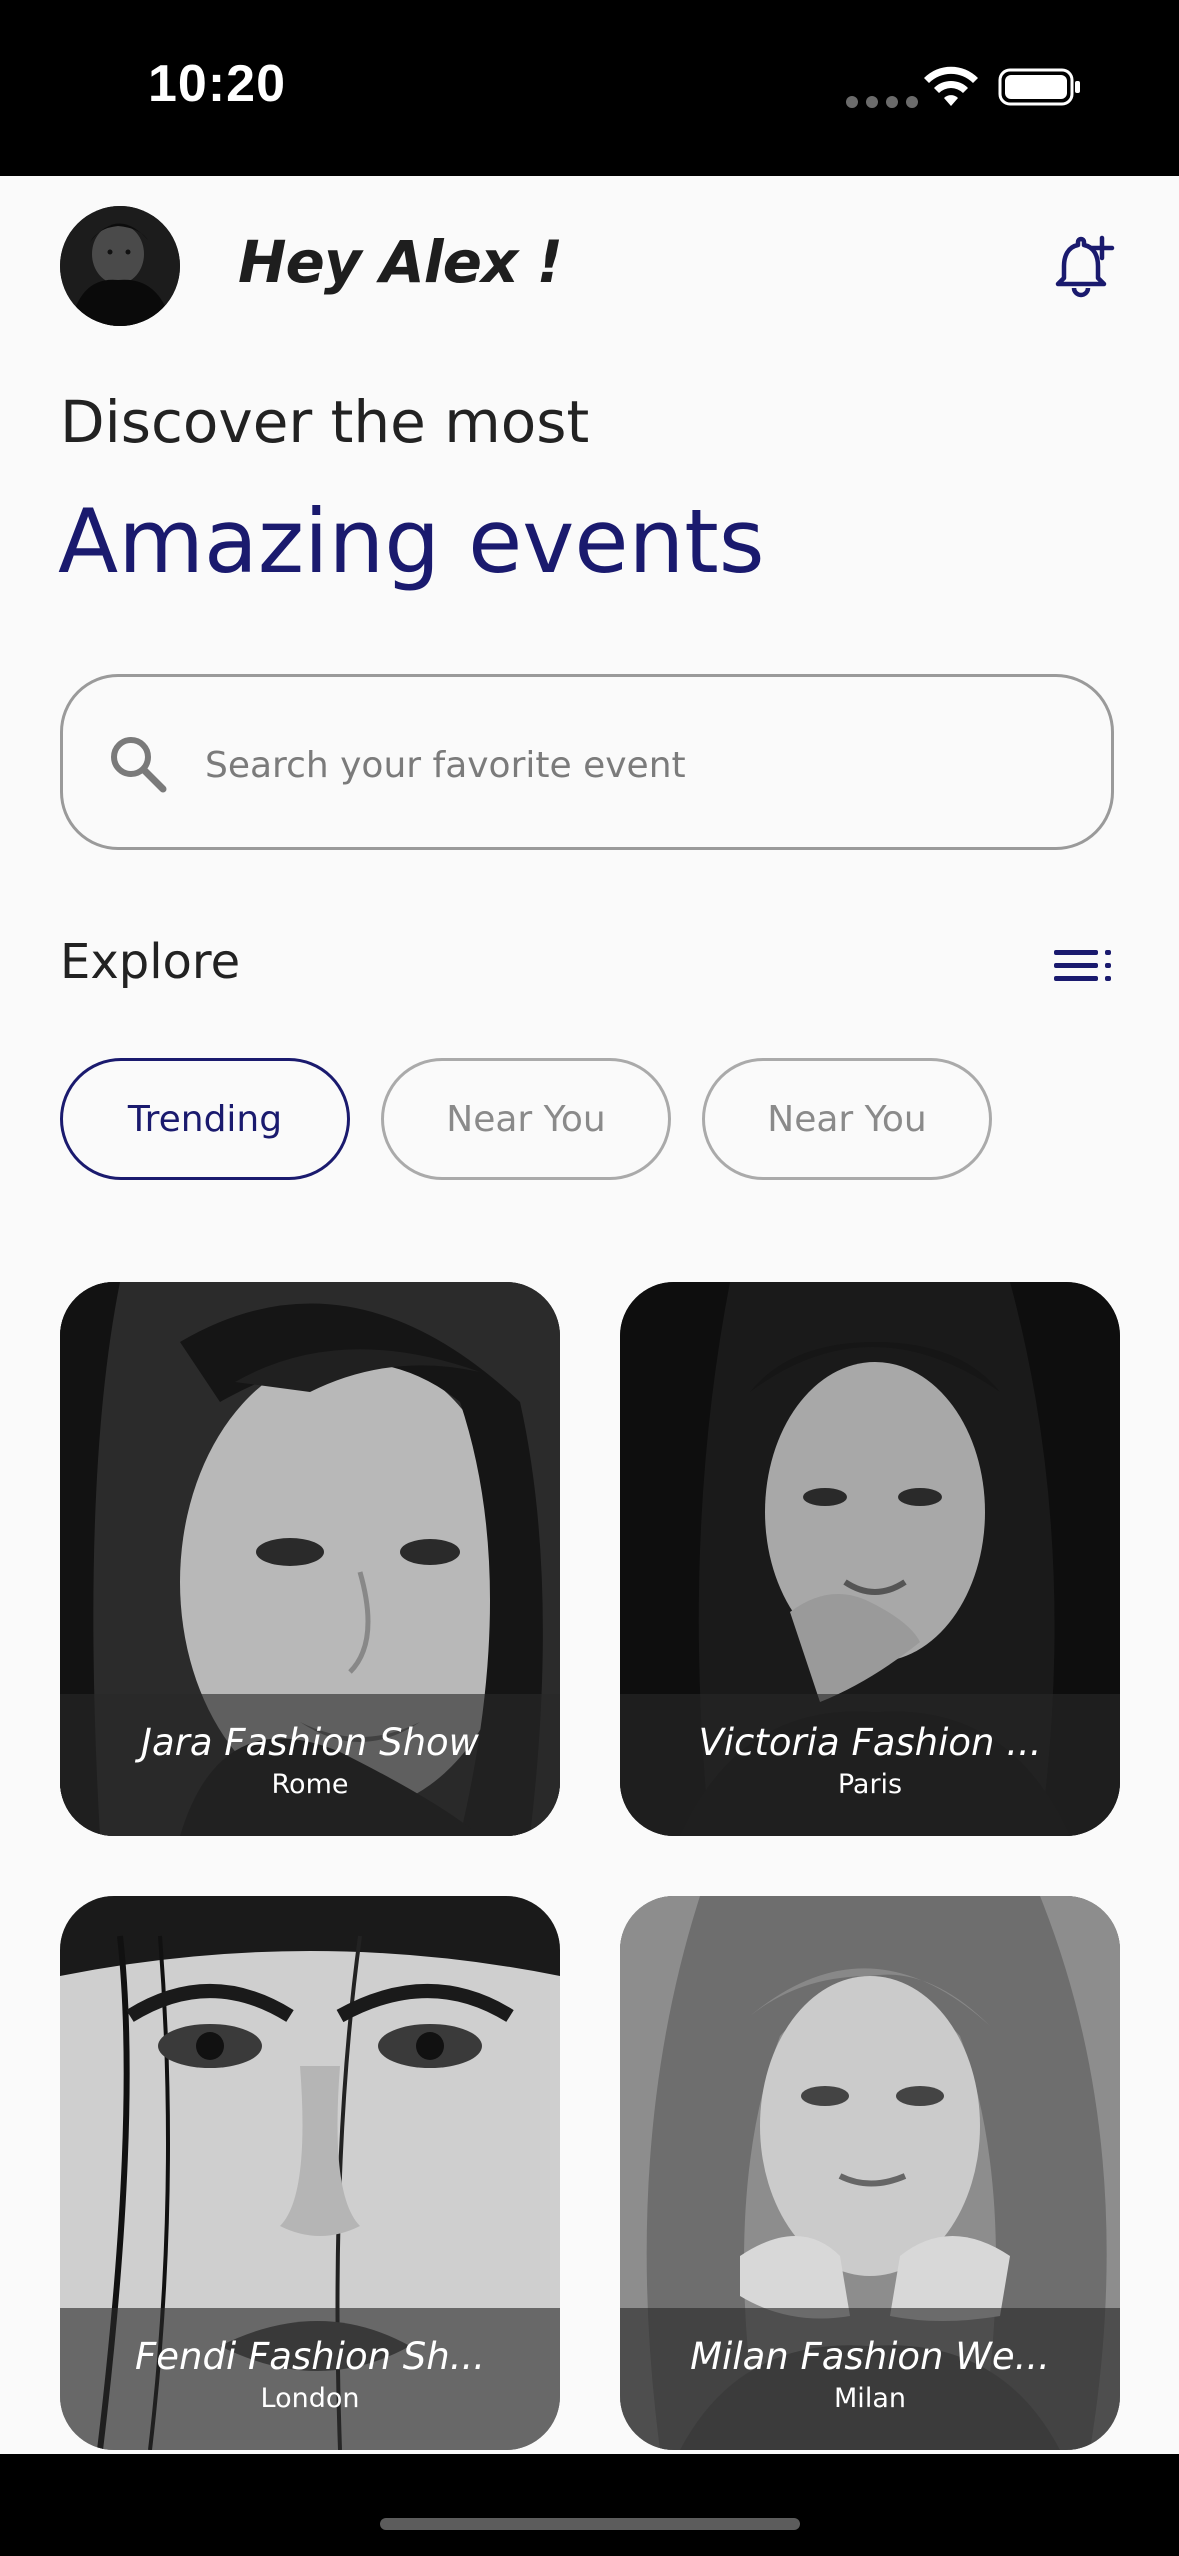  I want to click on event-card: Milan Fashion We... Milan, so click(870, 2173).